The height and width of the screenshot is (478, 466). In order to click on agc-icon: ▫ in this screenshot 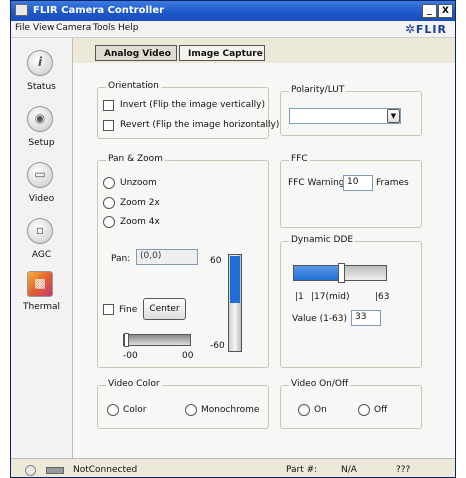, I will do `click(40, 231)`.